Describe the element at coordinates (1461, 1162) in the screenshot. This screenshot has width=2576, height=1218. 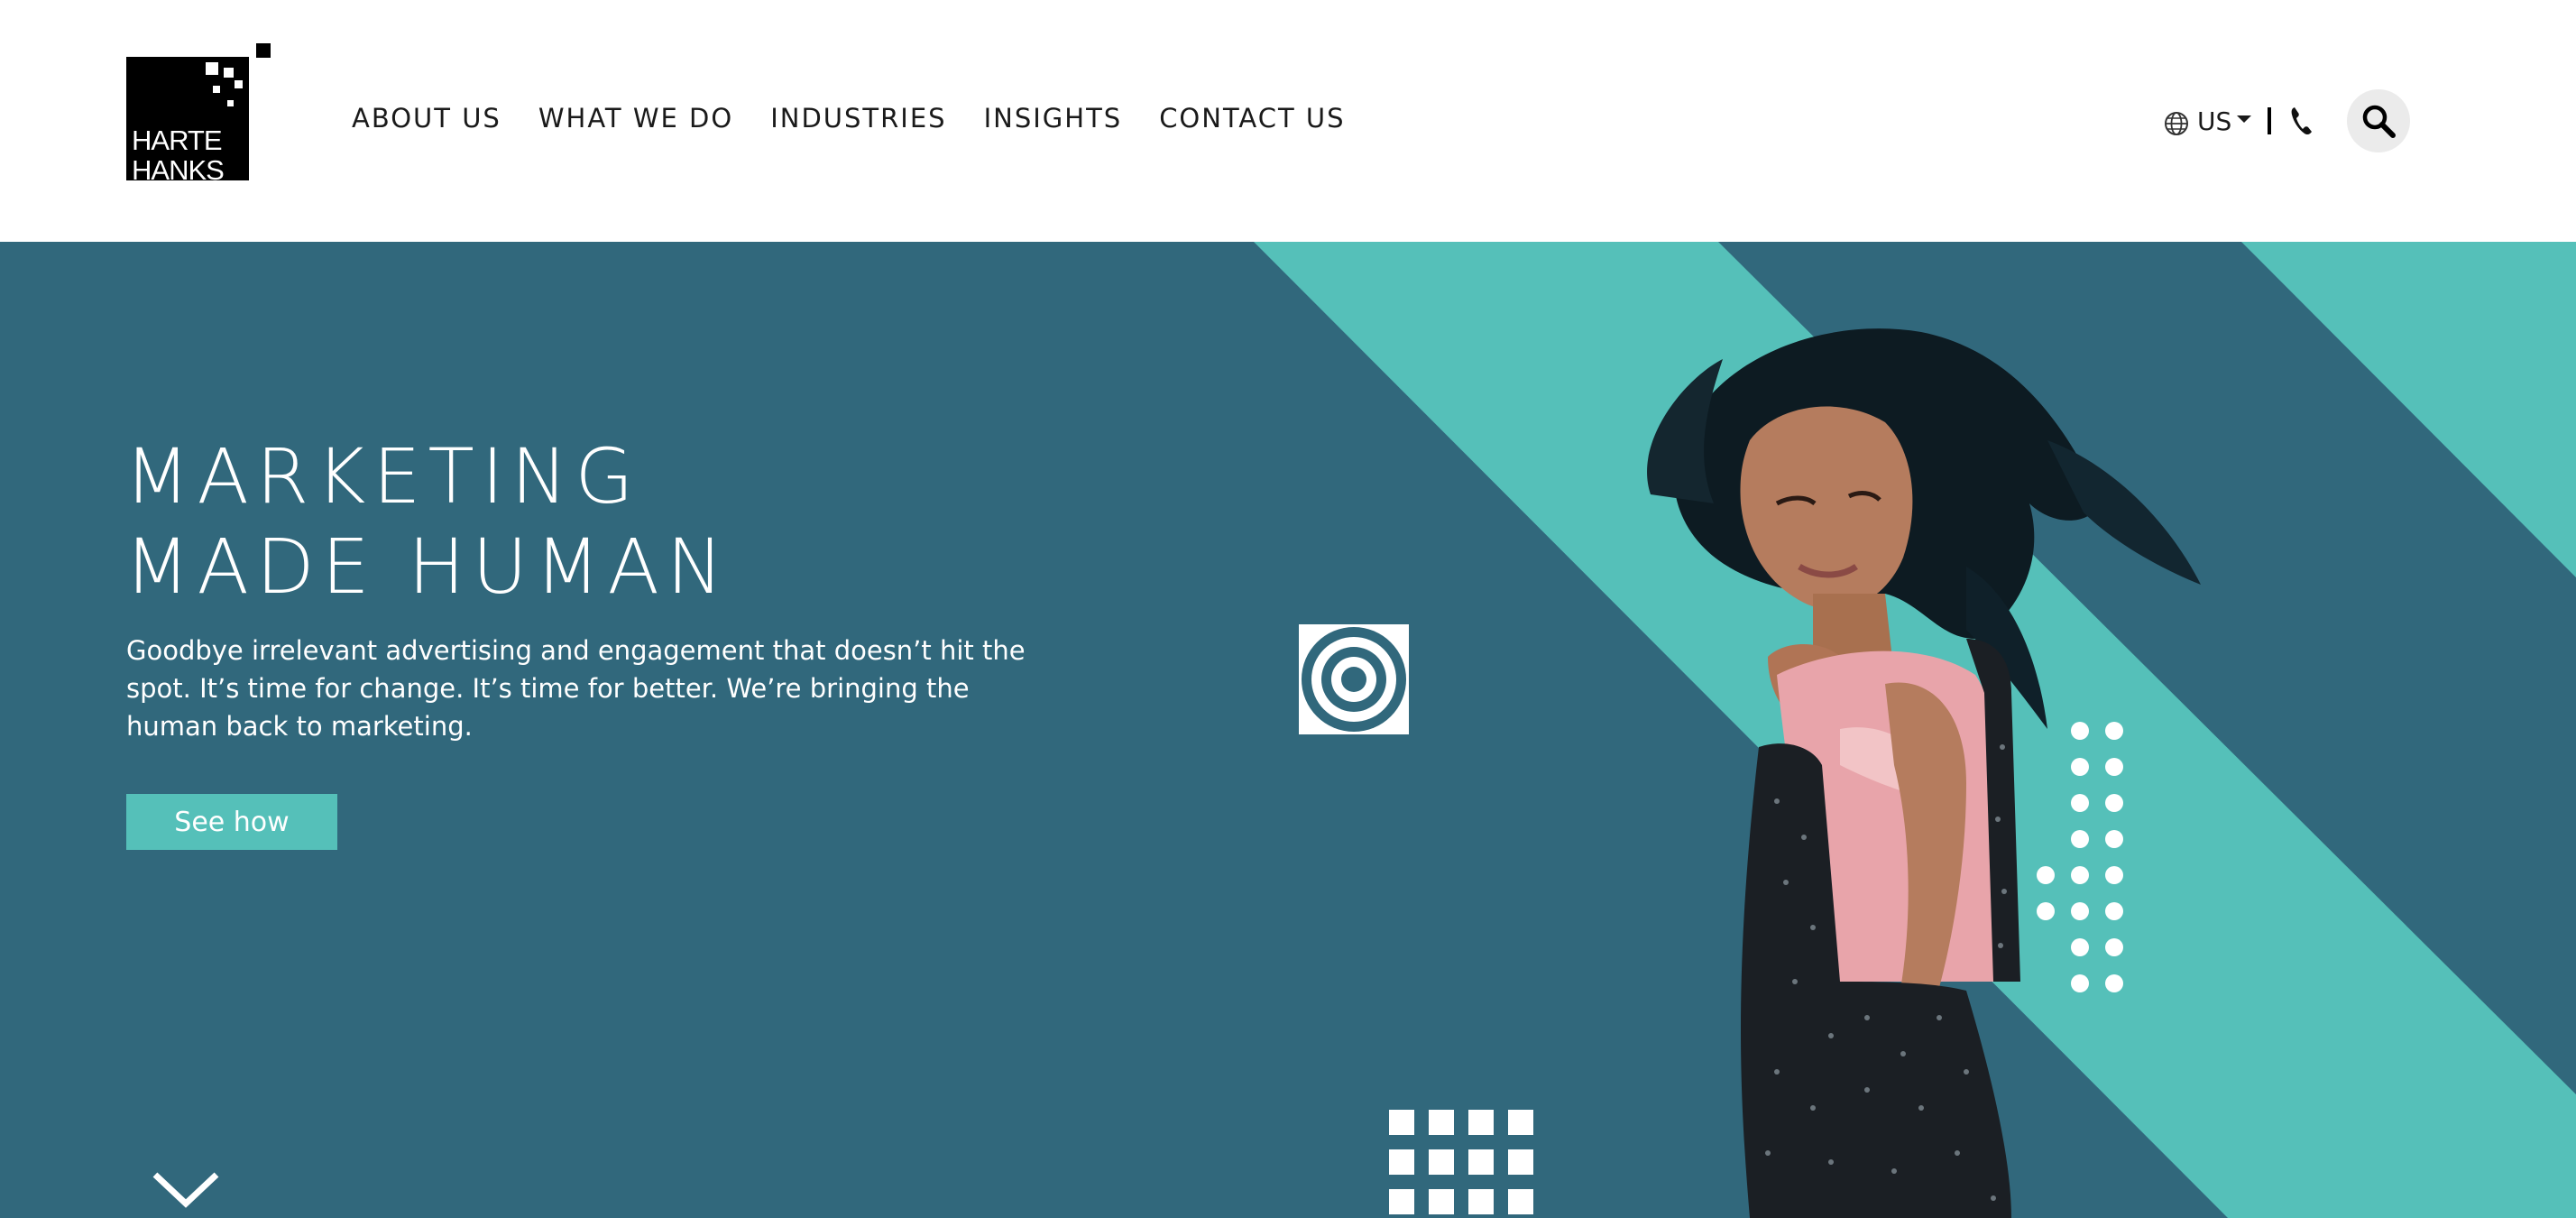
I see `square-grid-decoration` at that location.